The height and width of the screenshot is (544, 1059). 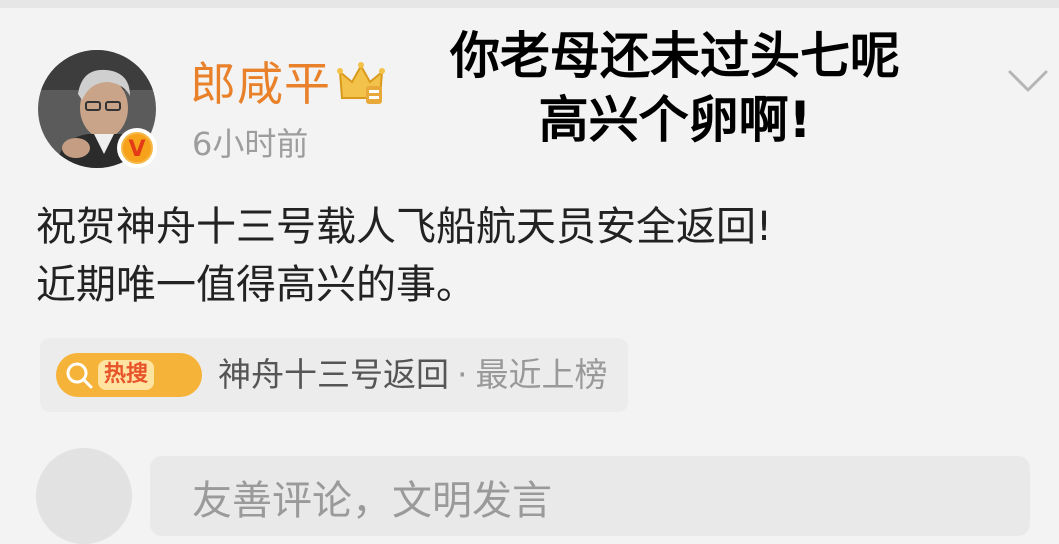 I want to click on hot-search-badge: 热搜, so click(x=129, y=375).